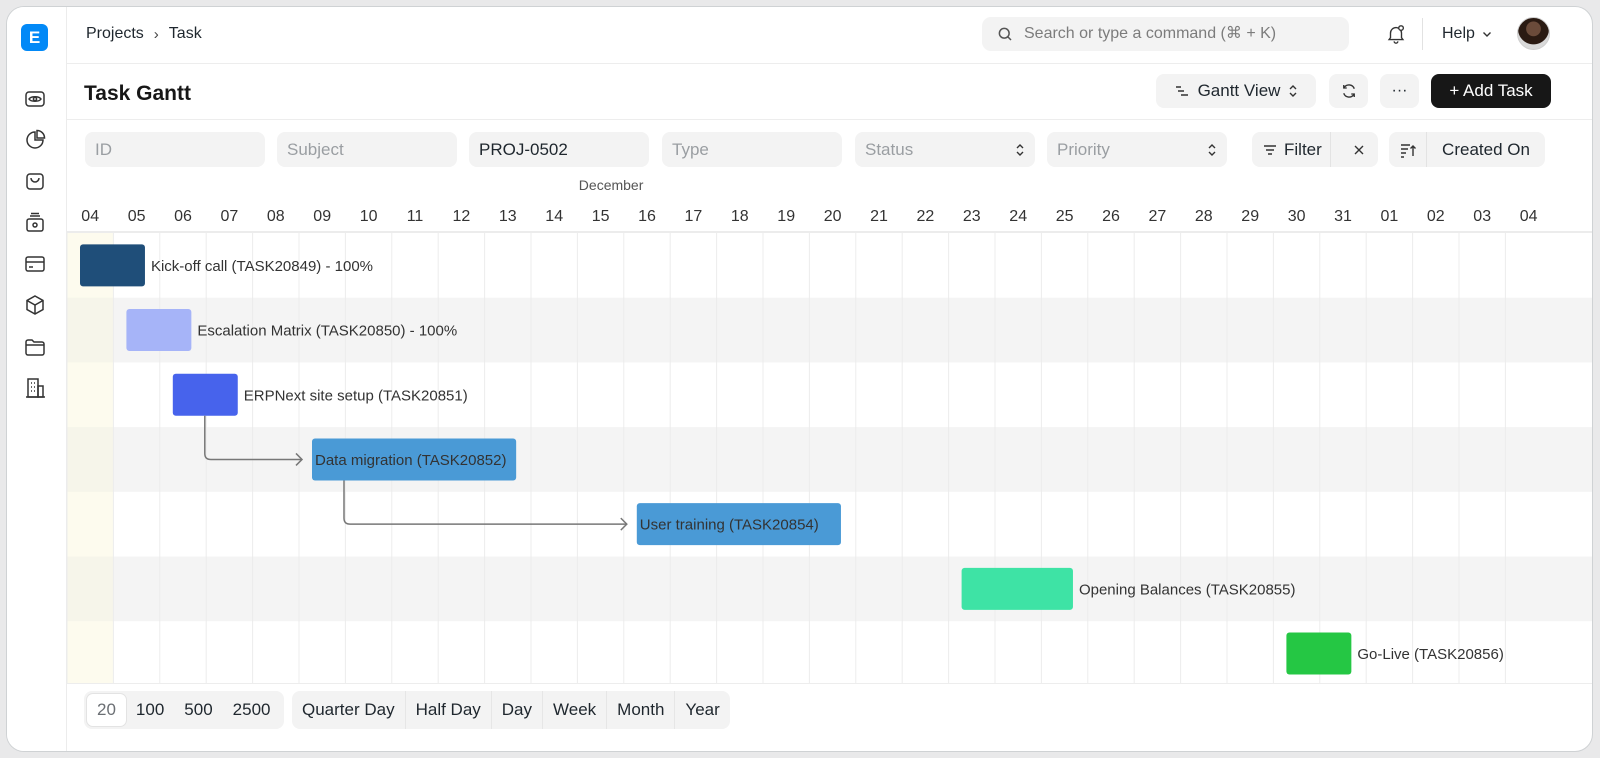 The image size is (1600, 758). Describe the element at coordinates (611, 185) in the screenshot. I see `month-label: December` at that location.